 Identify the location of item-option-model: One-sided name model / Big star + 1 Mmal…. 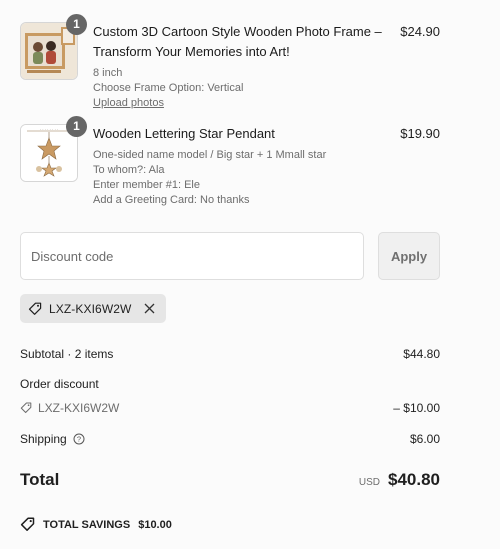
(210, 155).